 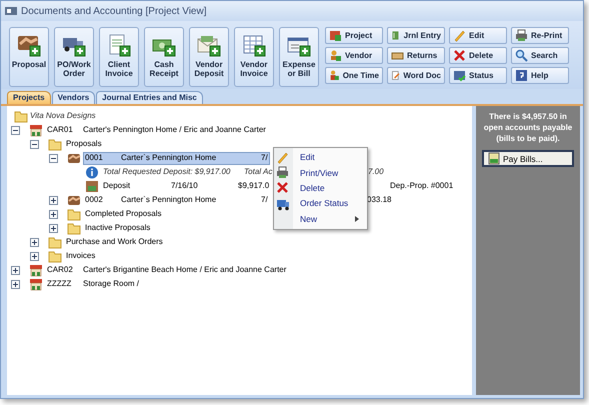 I want to click on tree-row: Deposit 7/16/10 $9,917.0, so click(x=186, y=186).